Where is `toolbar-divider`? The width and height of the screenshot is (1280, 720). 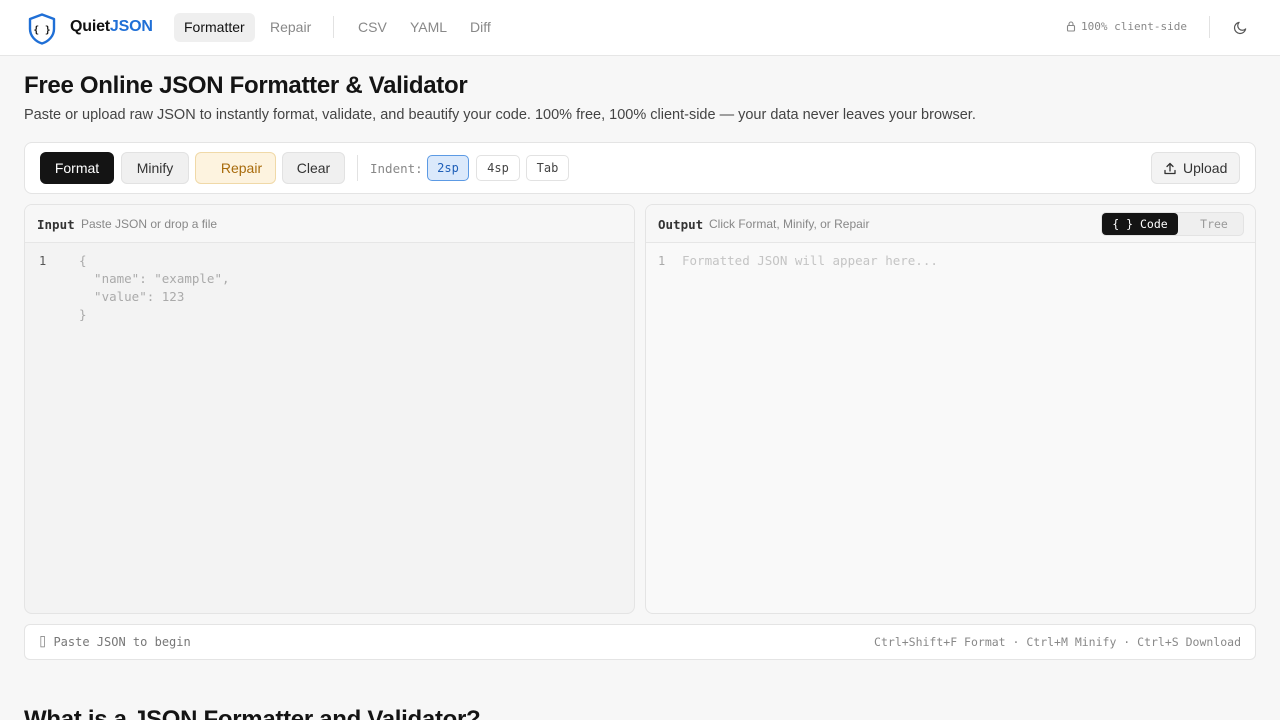
toolbar-divider is located at coordinates (357, 168).